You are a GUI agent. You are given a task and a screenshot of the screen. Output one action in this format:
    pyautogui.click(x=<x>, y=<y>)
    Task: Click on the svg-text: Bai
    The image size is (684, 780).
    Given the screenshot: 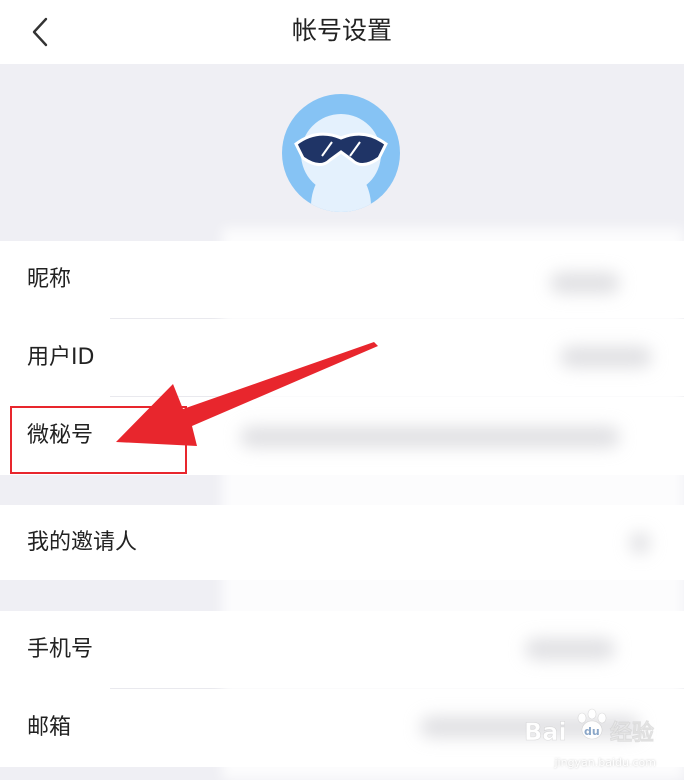 What is the action you would take?
    pyautogui.click(x=545, y=732)
    